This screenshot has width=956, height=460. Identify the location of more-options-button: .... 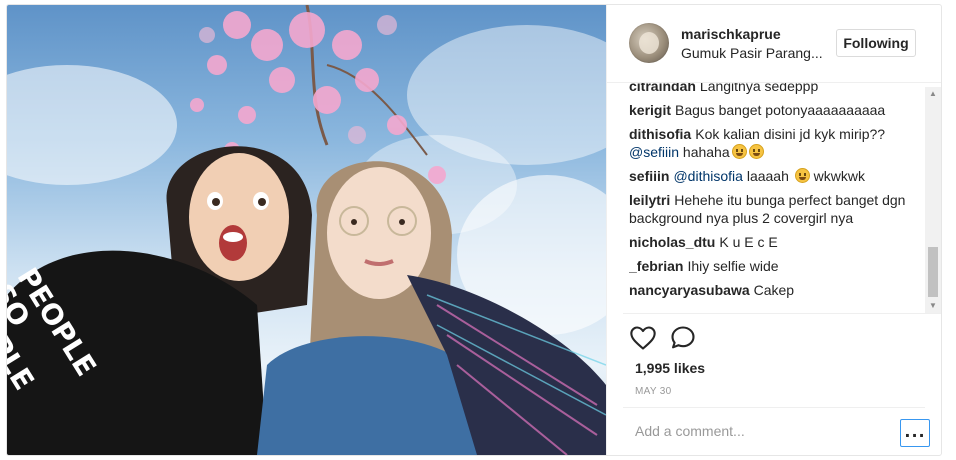
(915, 433).